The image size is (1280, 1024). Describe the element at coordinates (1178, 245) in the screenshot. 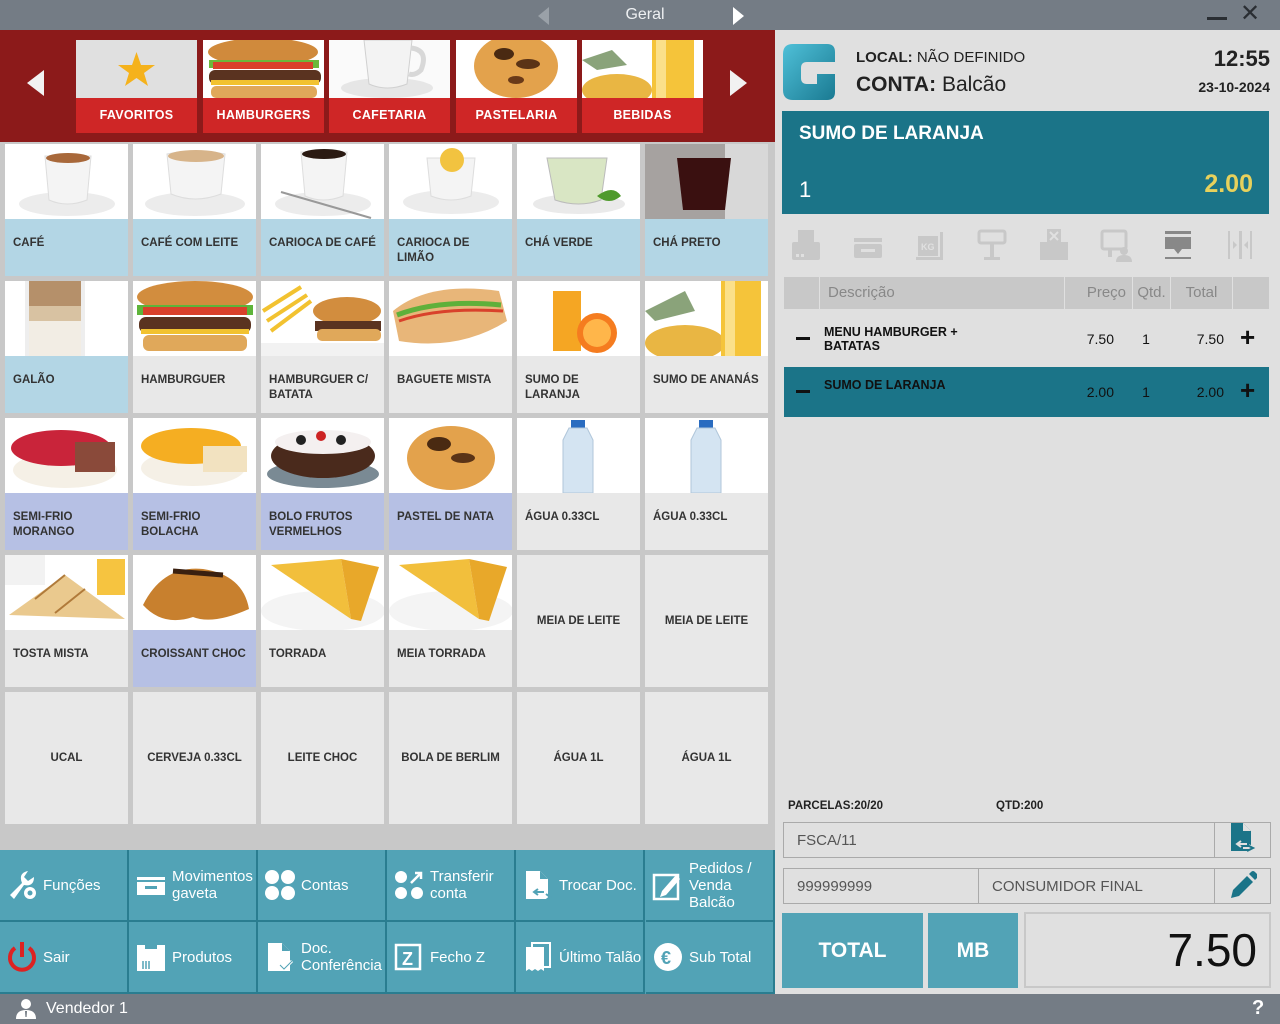

I see `collapse-icon` at that location.